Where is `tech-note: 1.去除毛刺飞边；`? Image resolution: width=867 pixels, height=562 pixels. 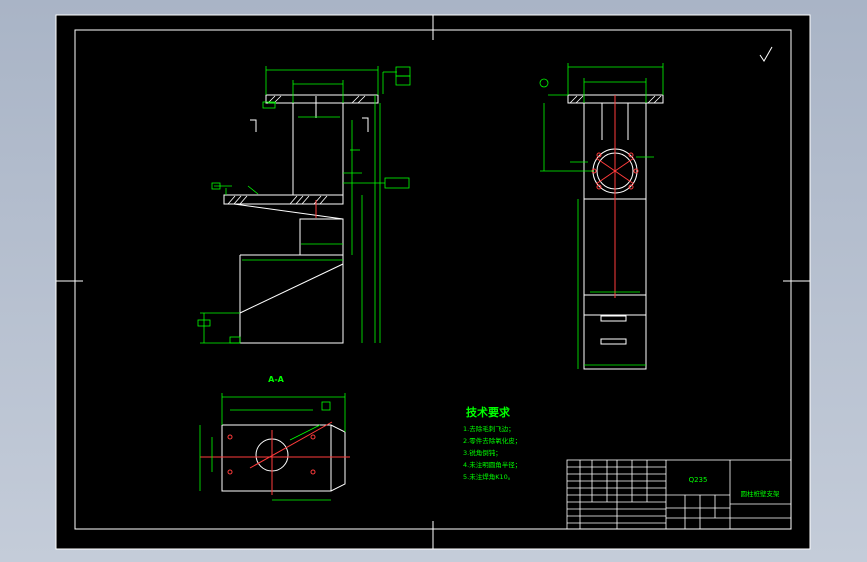 tech-note: 1.去除毛刺飞边； is located at coordinates (489, 428).